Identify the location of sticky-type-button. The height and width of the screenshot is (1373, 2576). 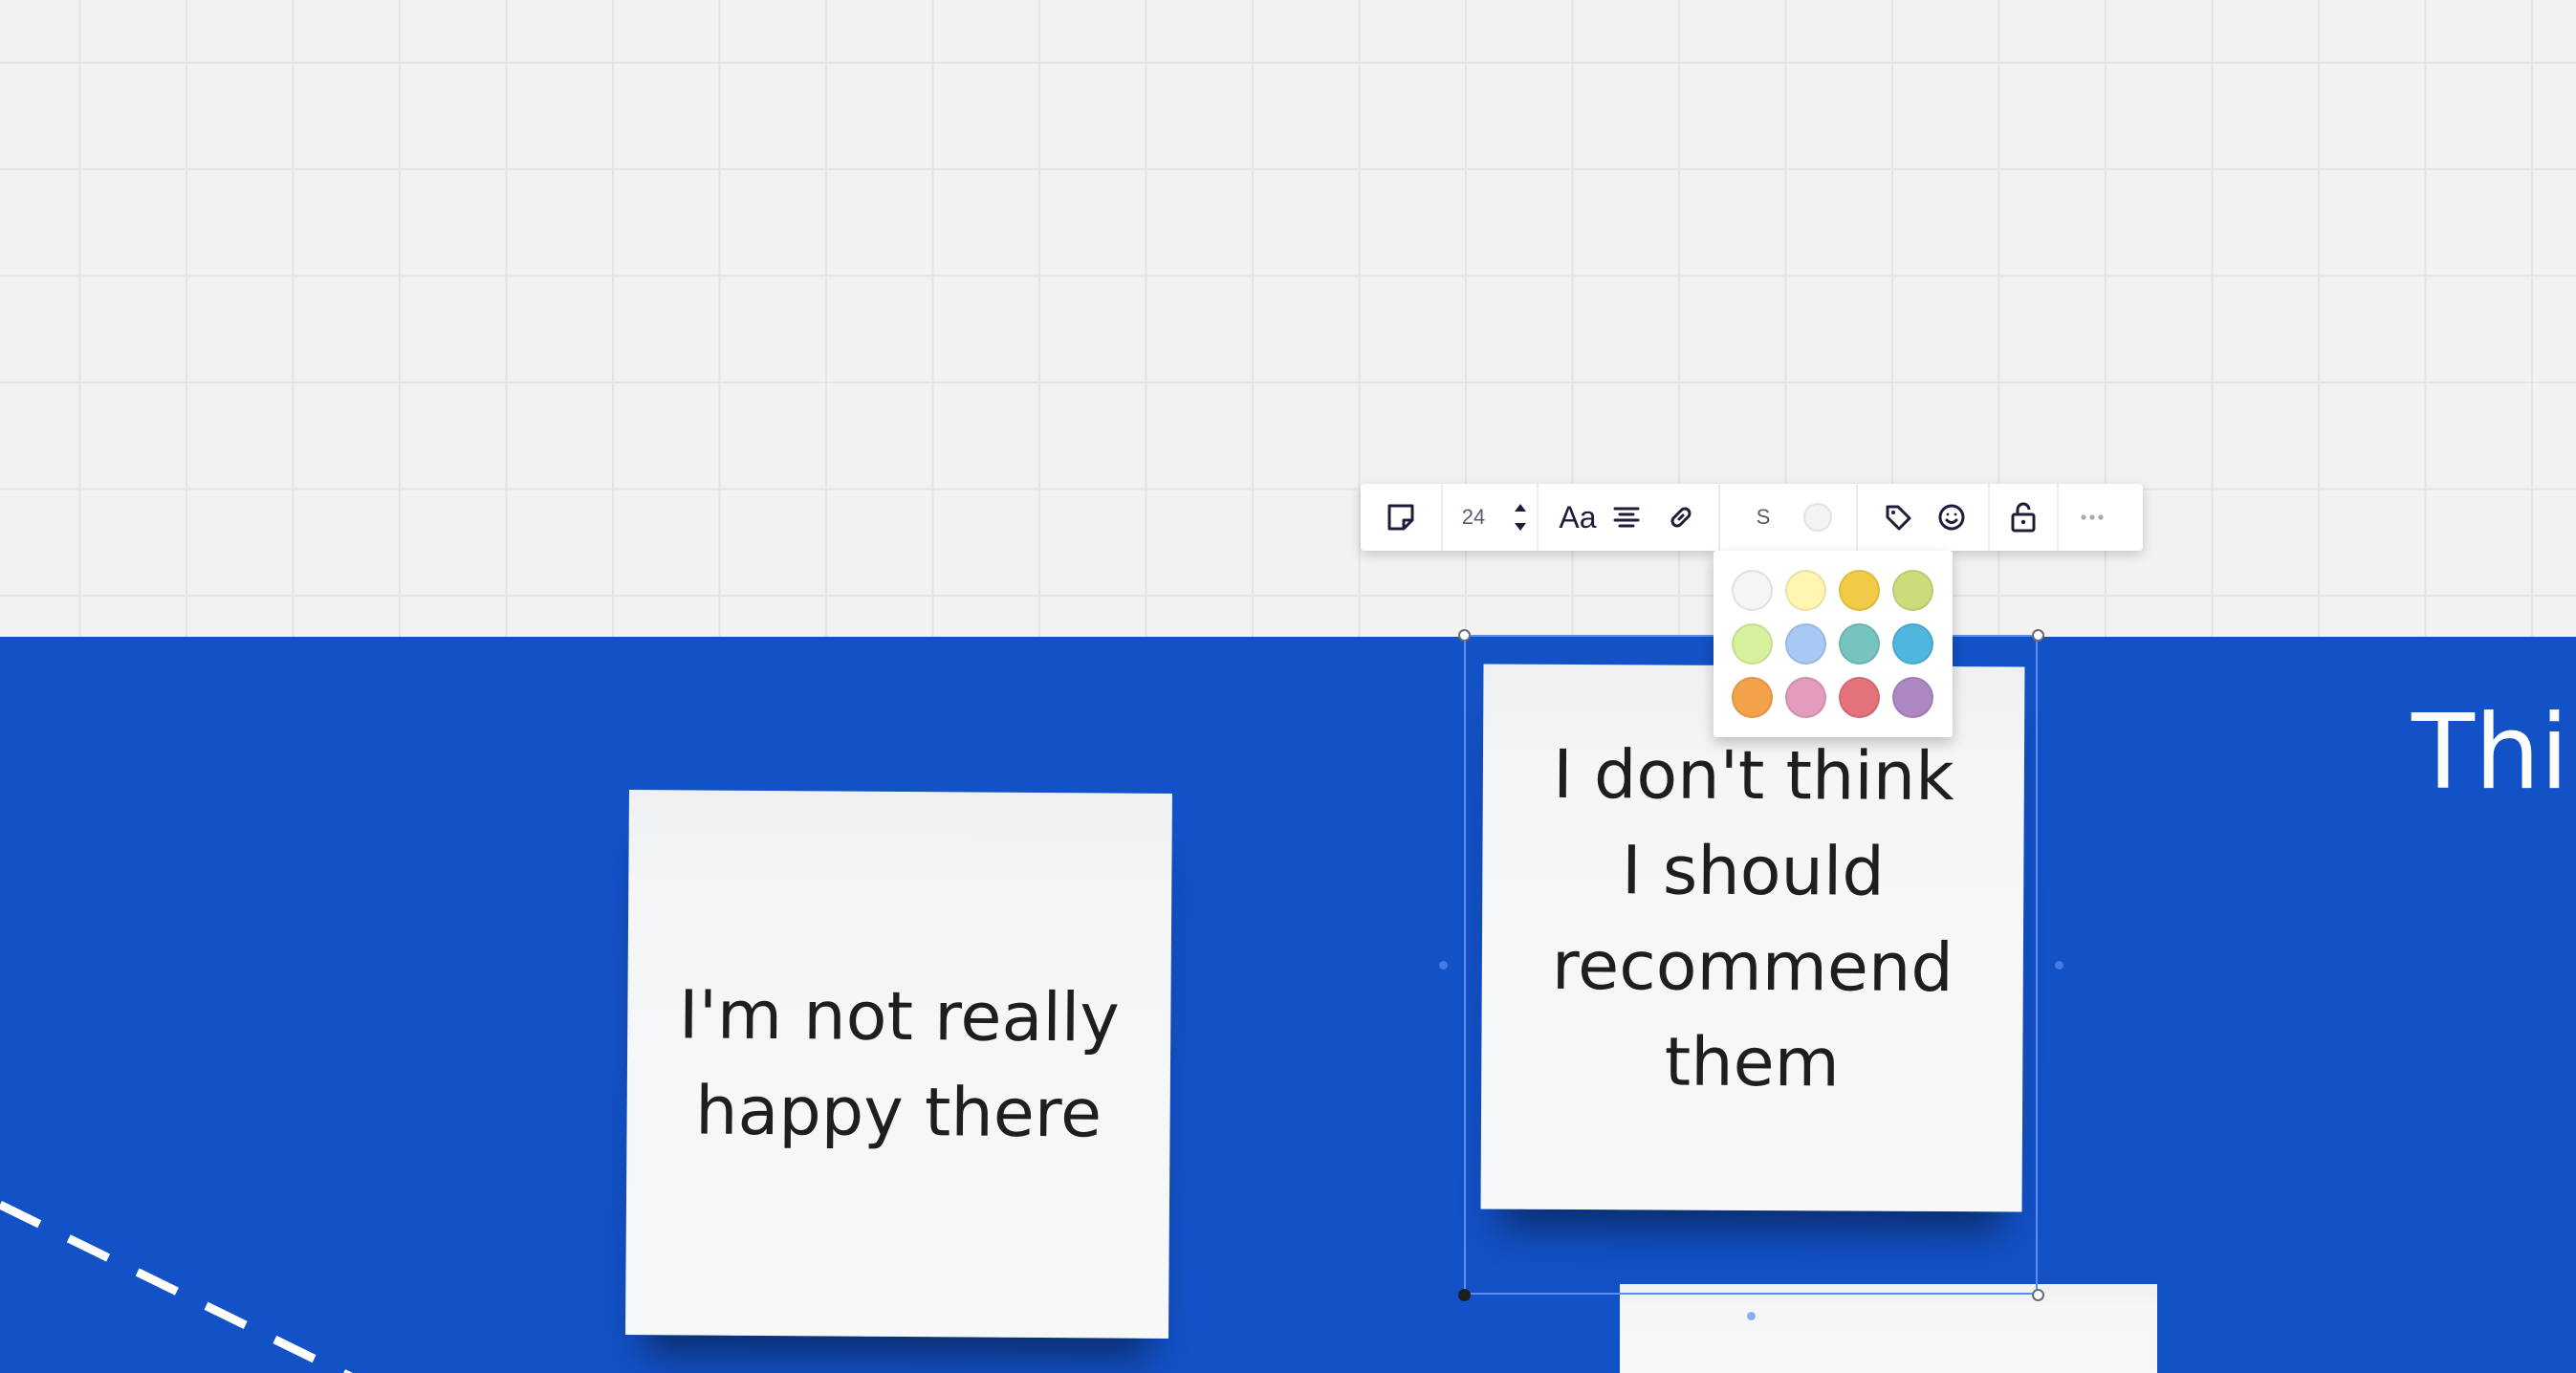
(1401, 518).